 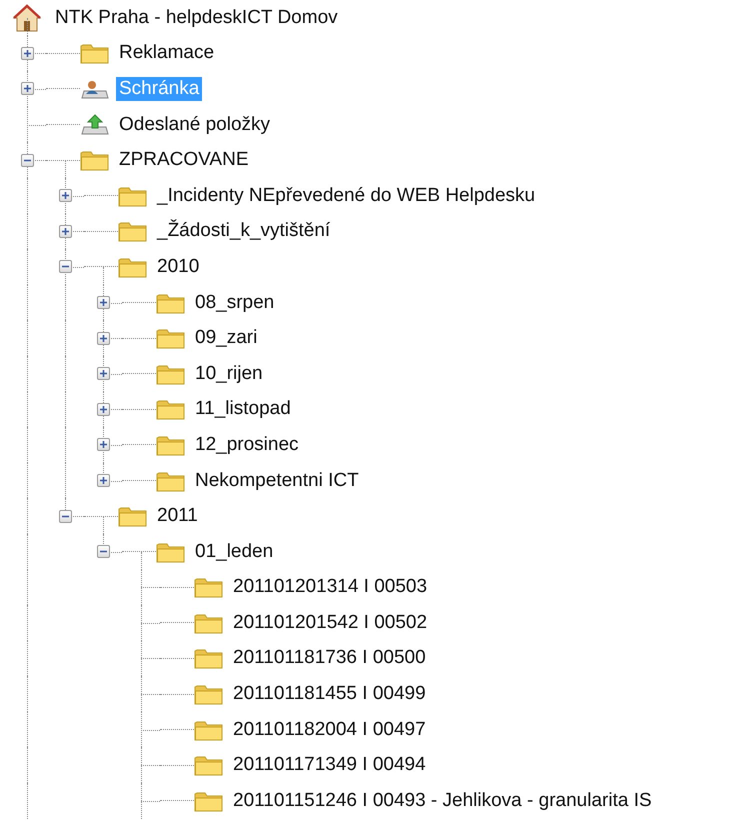 What do you see at coordinates (229, 374) in the screenshot?
I see `folder-label: 10_rijen` at bounding box center [229, 374].